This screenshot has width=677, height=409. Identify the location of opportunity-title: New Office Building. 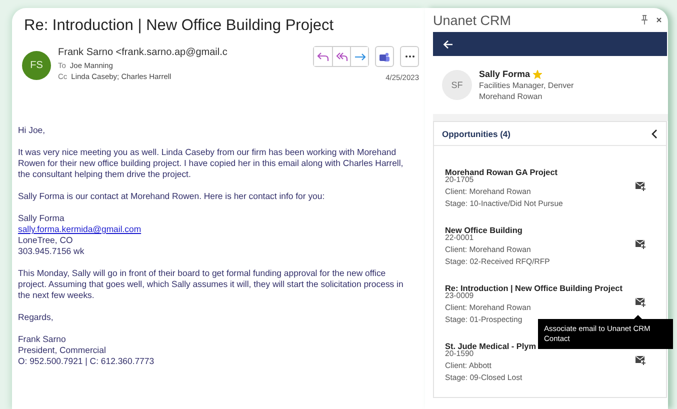
(483, 230).